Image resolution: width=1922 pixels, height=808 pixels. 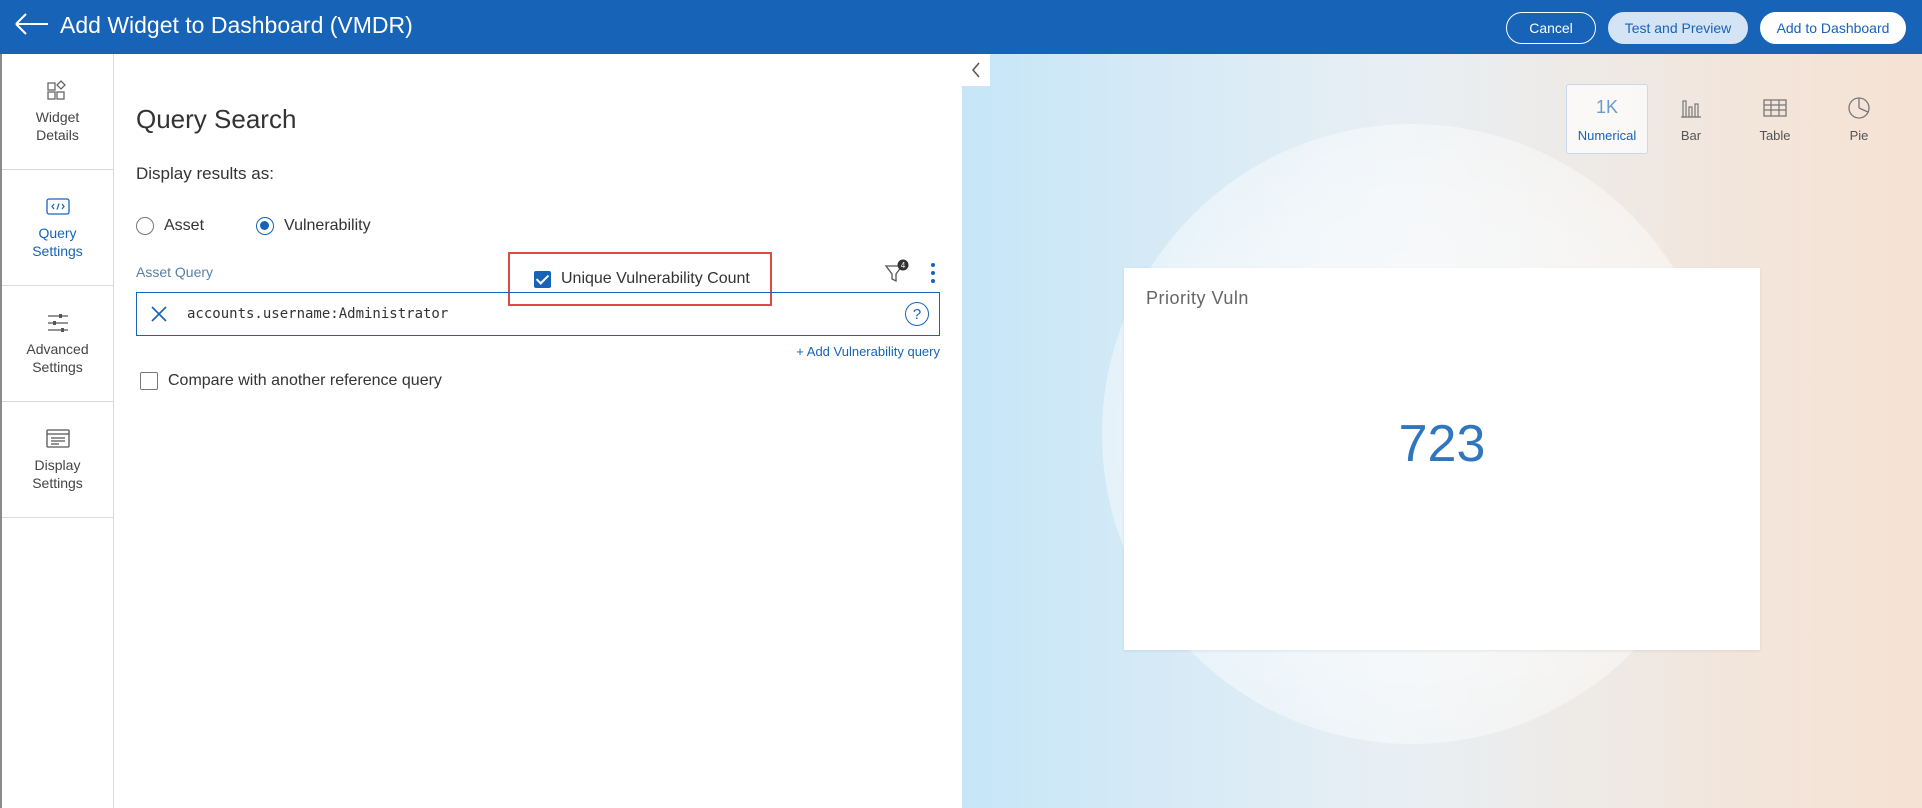 What do you see at coordinates (1197, 298) in the screenshot?
I see `widget-title: Priority Vuln` at bounding box center [1197, 298].